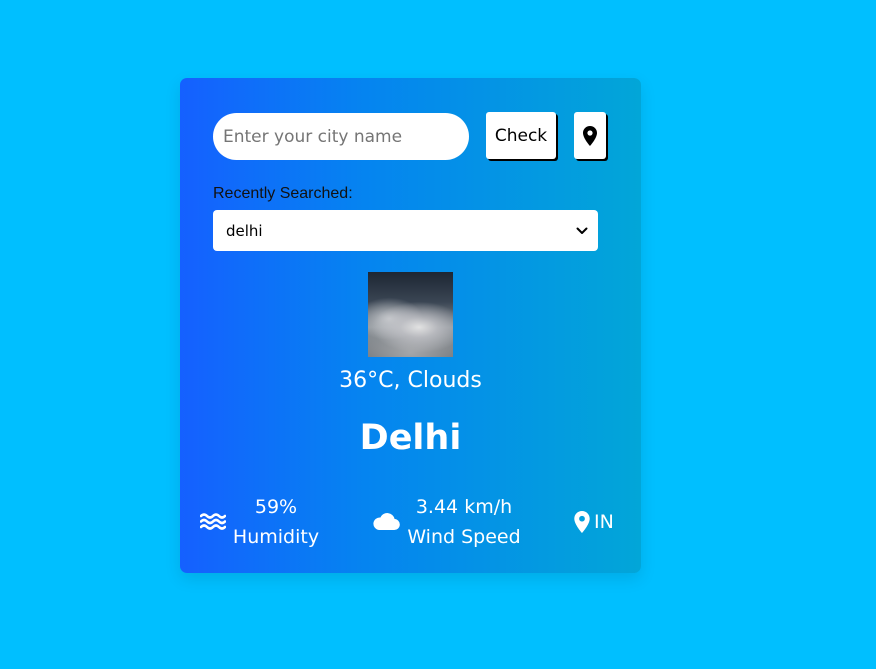 This screenshot has width=876, height=669. Describe the element at coordinates (283, 193) in the screenshot. I see `recently-searched-label: Recently Searched:` at that location.